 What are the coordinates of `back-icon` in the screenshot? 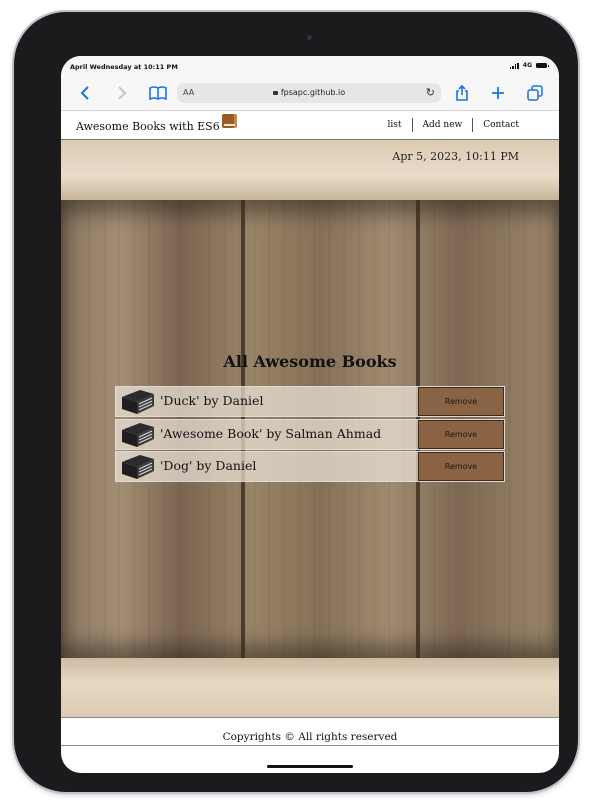 It's located at (85, 93).